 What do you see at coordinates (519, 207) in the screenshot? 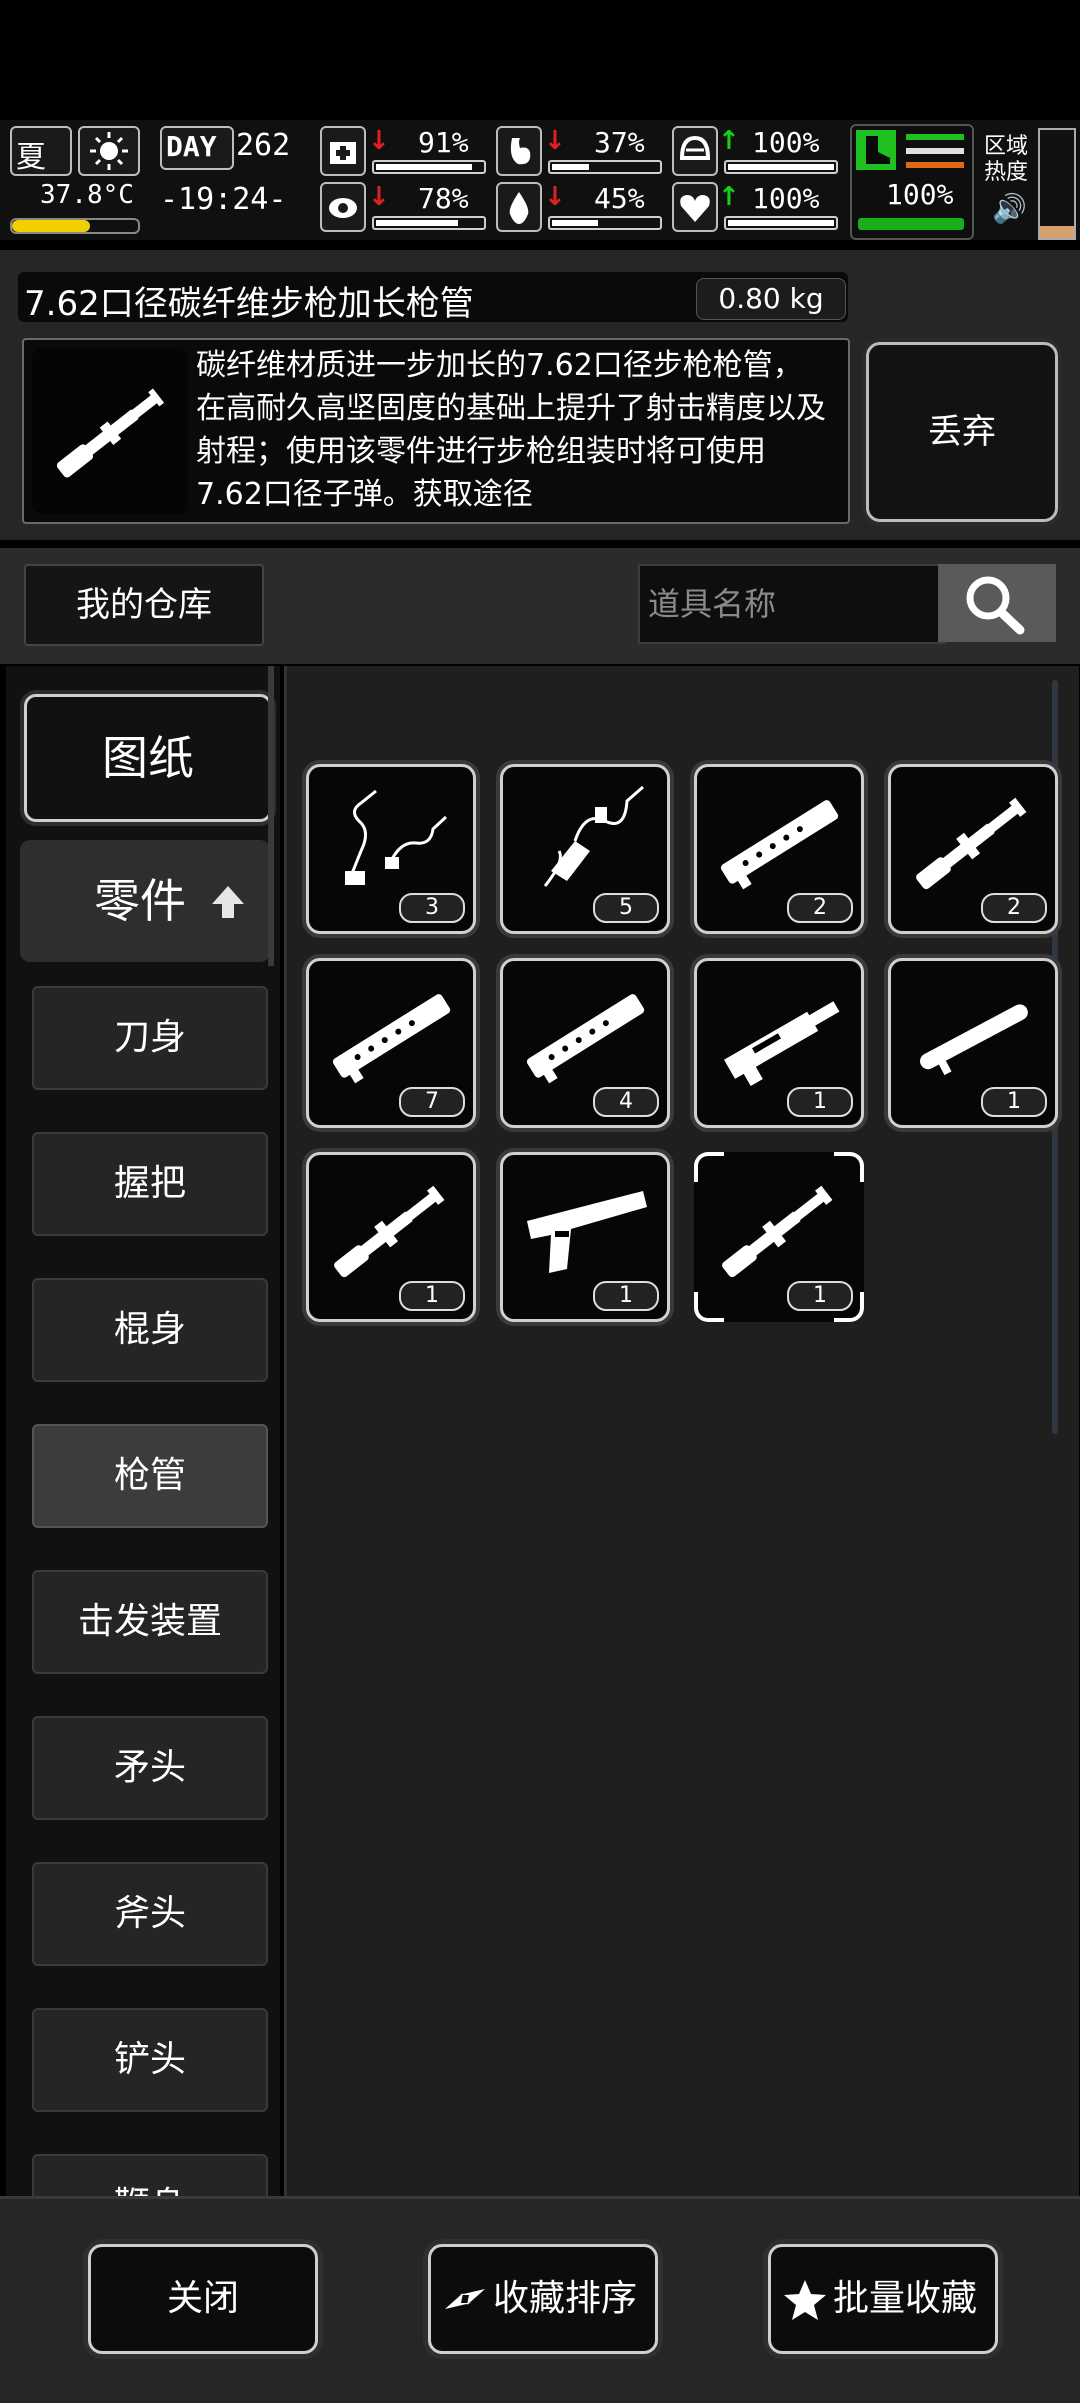
I see `water-drop-icon` at bounding box center [519, 207].